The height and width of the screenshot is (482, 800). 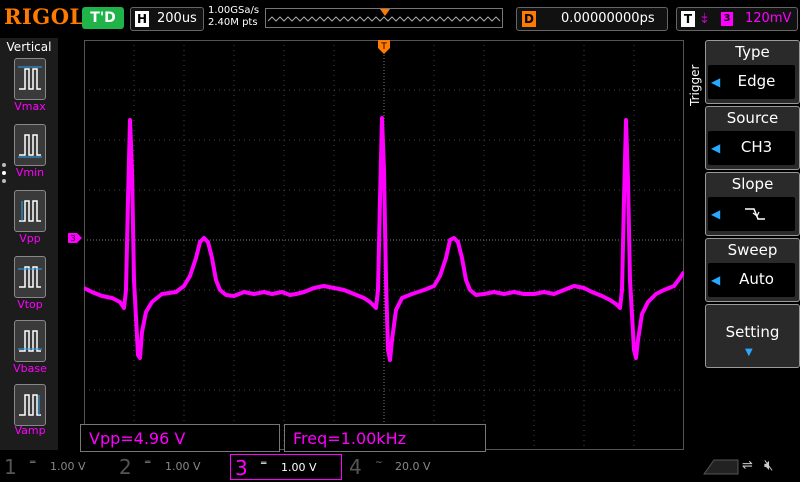 I want to click on delay-value: 0.00000000ps, so click(x=608, y=18).